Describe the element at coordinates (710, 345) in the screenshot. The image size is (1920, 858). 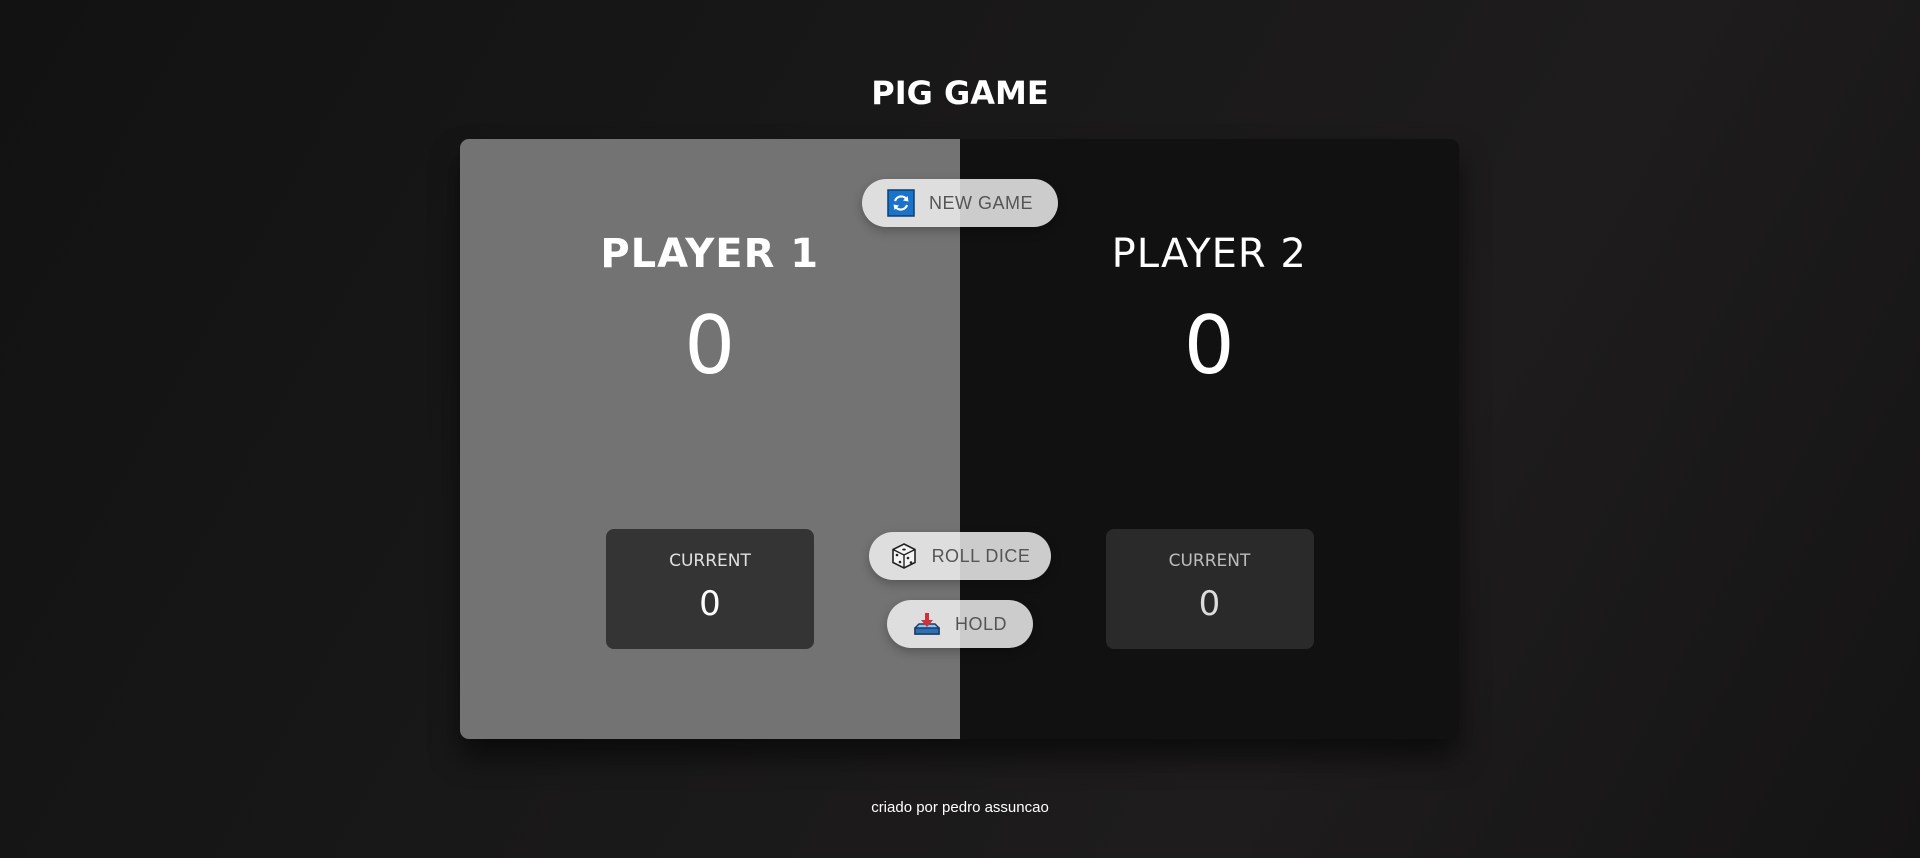
I see `player-1-score: 0` at that location.